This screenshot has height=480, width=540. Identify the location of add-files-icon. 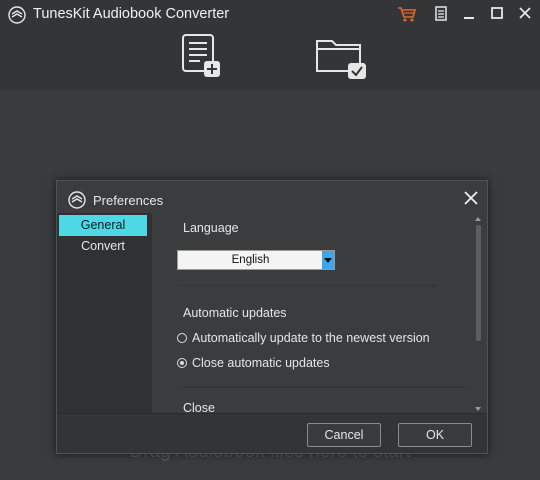
(202, 56).